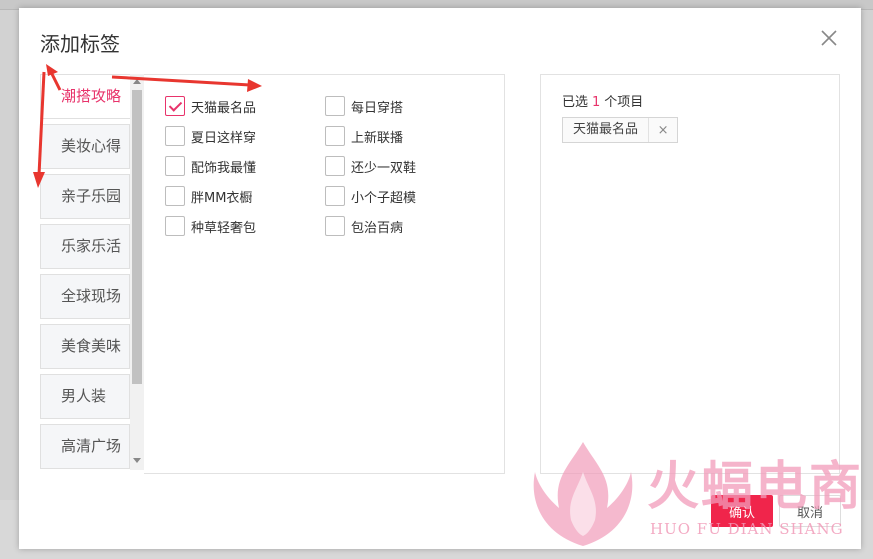 The image size is (873, 559). I want to click on tag-option: 胖MM衣橱, so click(208, 196).